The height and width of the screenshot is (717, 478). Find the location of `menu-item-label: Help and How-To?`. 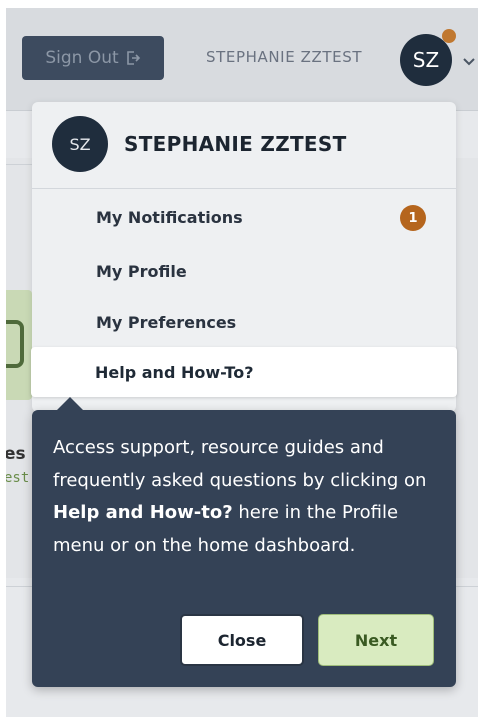

menu-item-label: Help and How-To? is located at coordinates (174, 372).